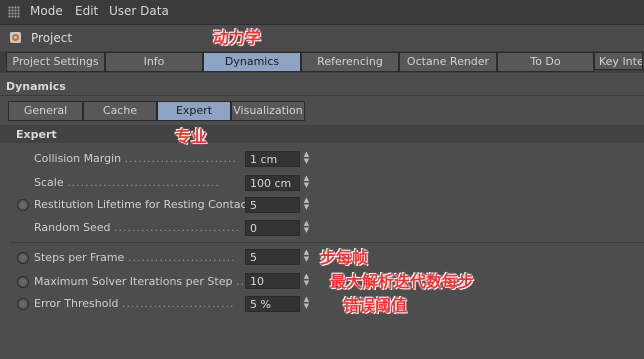 The width and height of the screenshot is (644, 359). I want to click on subtab-cache: Cache, so click(120, 111).